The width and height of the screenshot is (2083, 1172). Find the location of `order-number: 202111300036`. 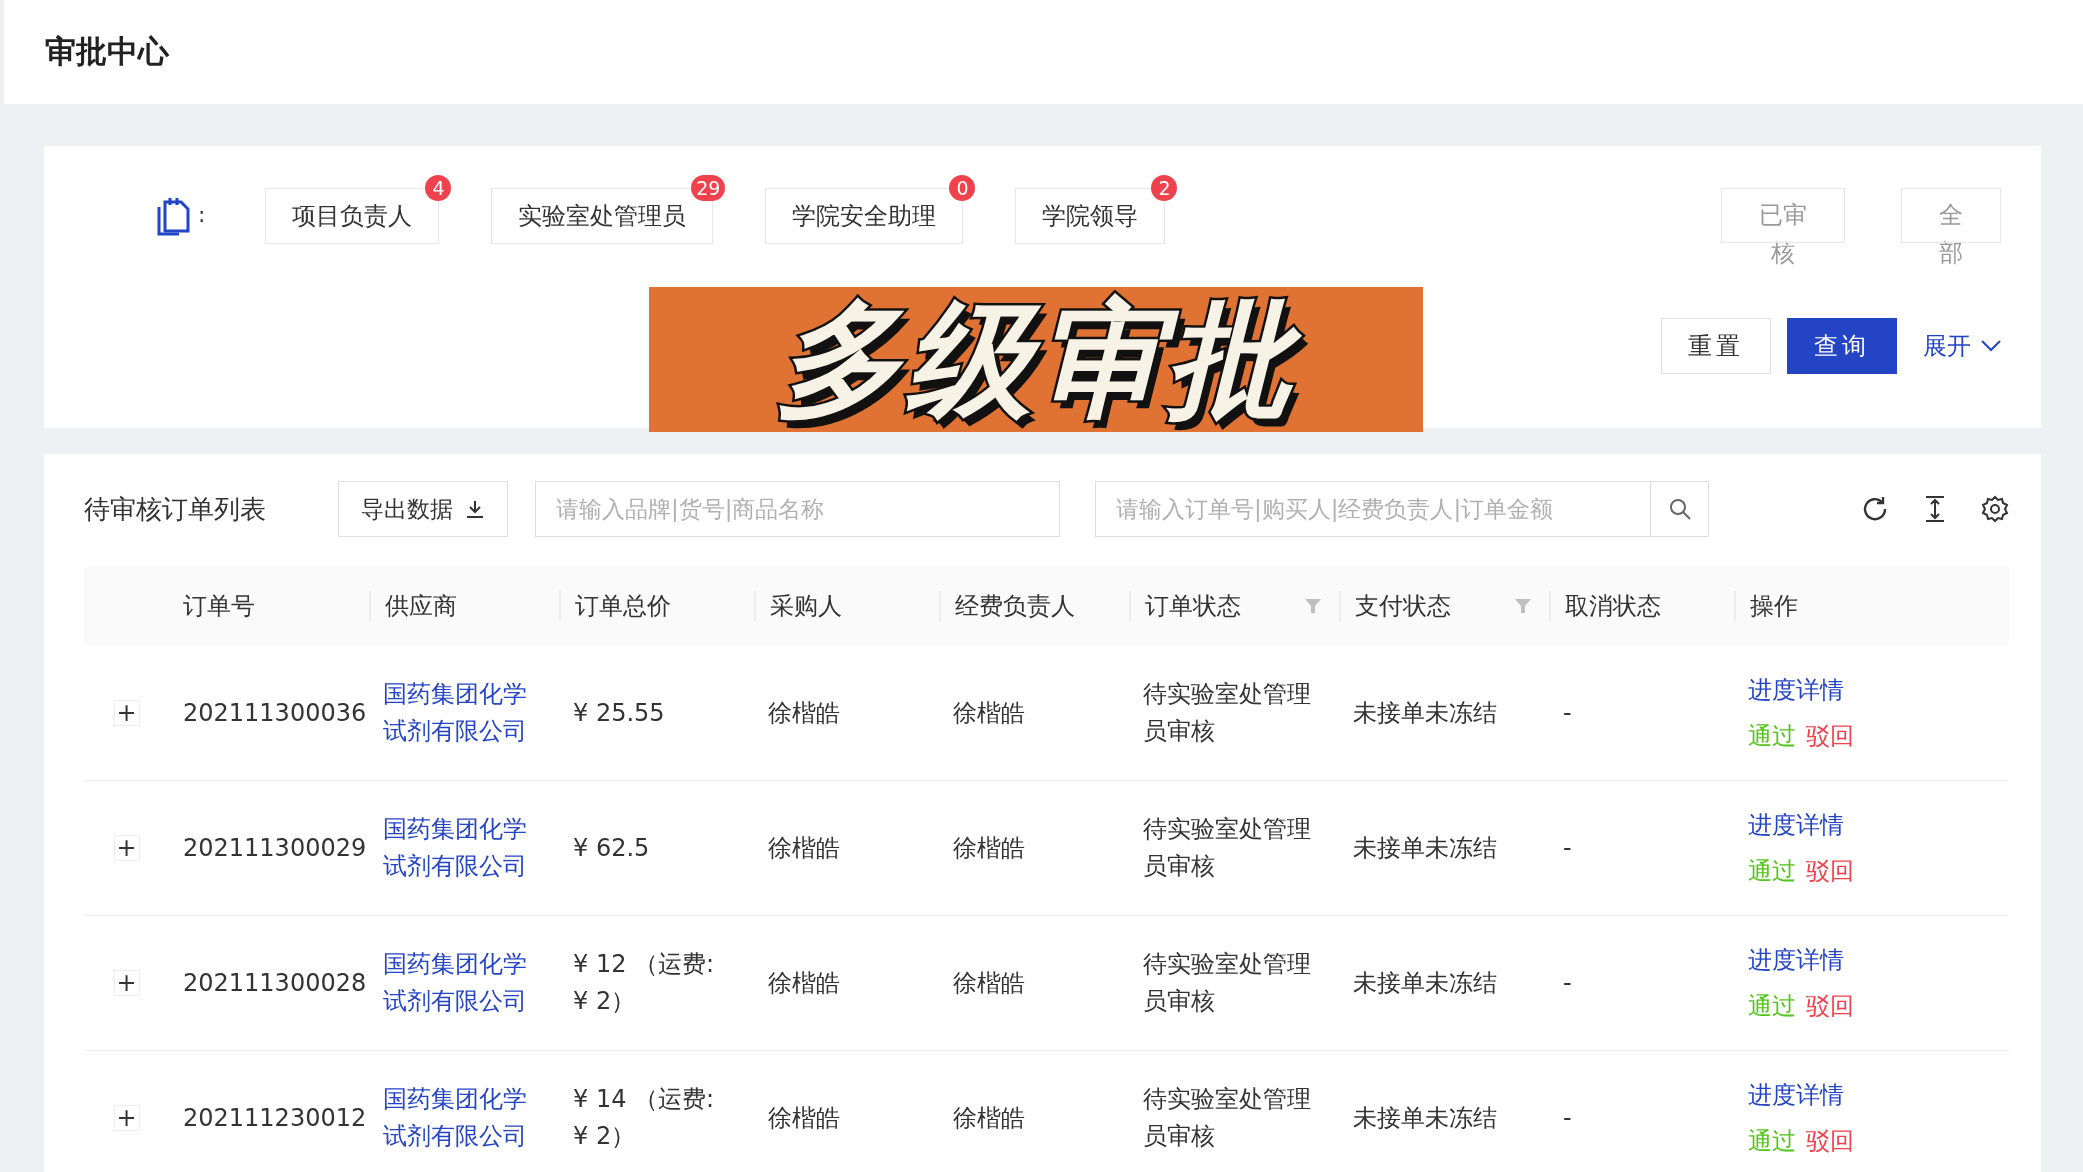

order-number: 202111300036 is located at coordinates (275, 713).